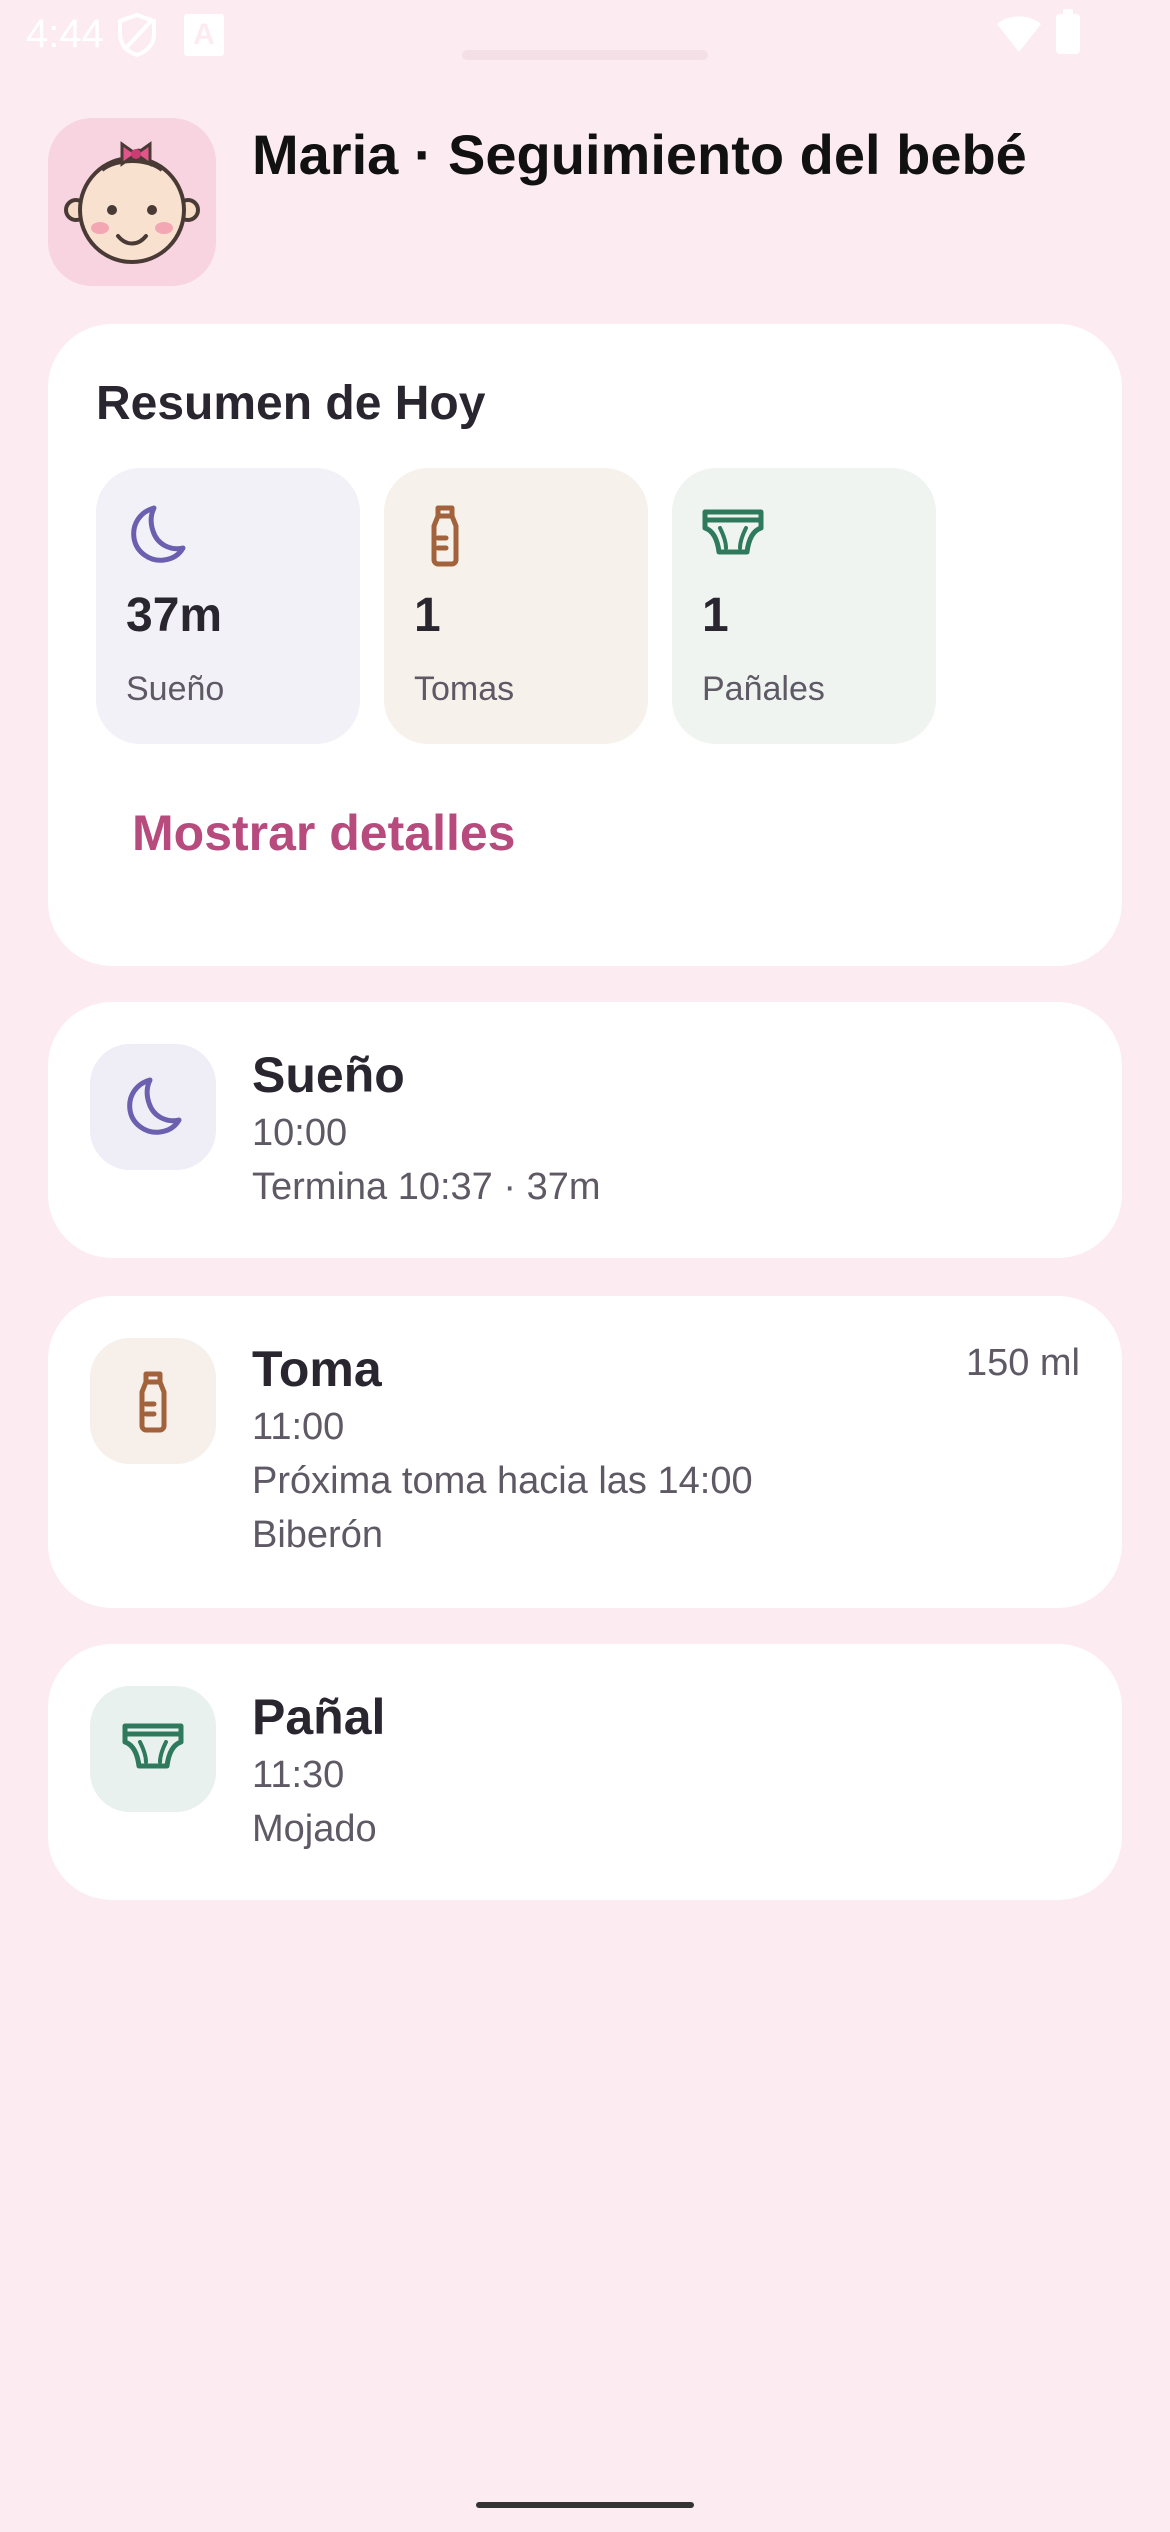 The width and height of the screenshot is (1170, 2532). I want to click on shield-icon, so click(137, 35).